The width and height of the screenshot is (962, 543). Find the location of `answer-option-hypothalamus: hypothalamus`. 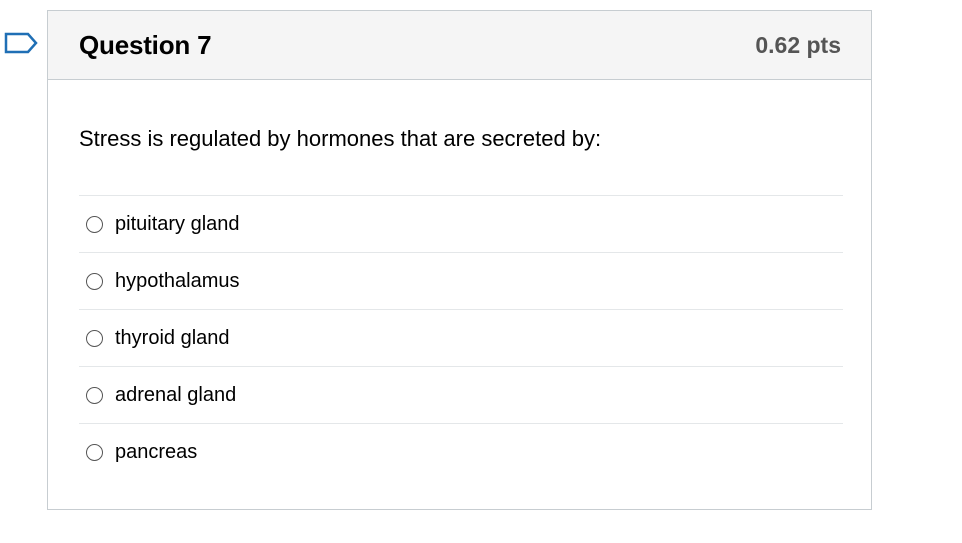

answer-option-hypothalamus: hypothalamus is located at coordinates (461, 280).